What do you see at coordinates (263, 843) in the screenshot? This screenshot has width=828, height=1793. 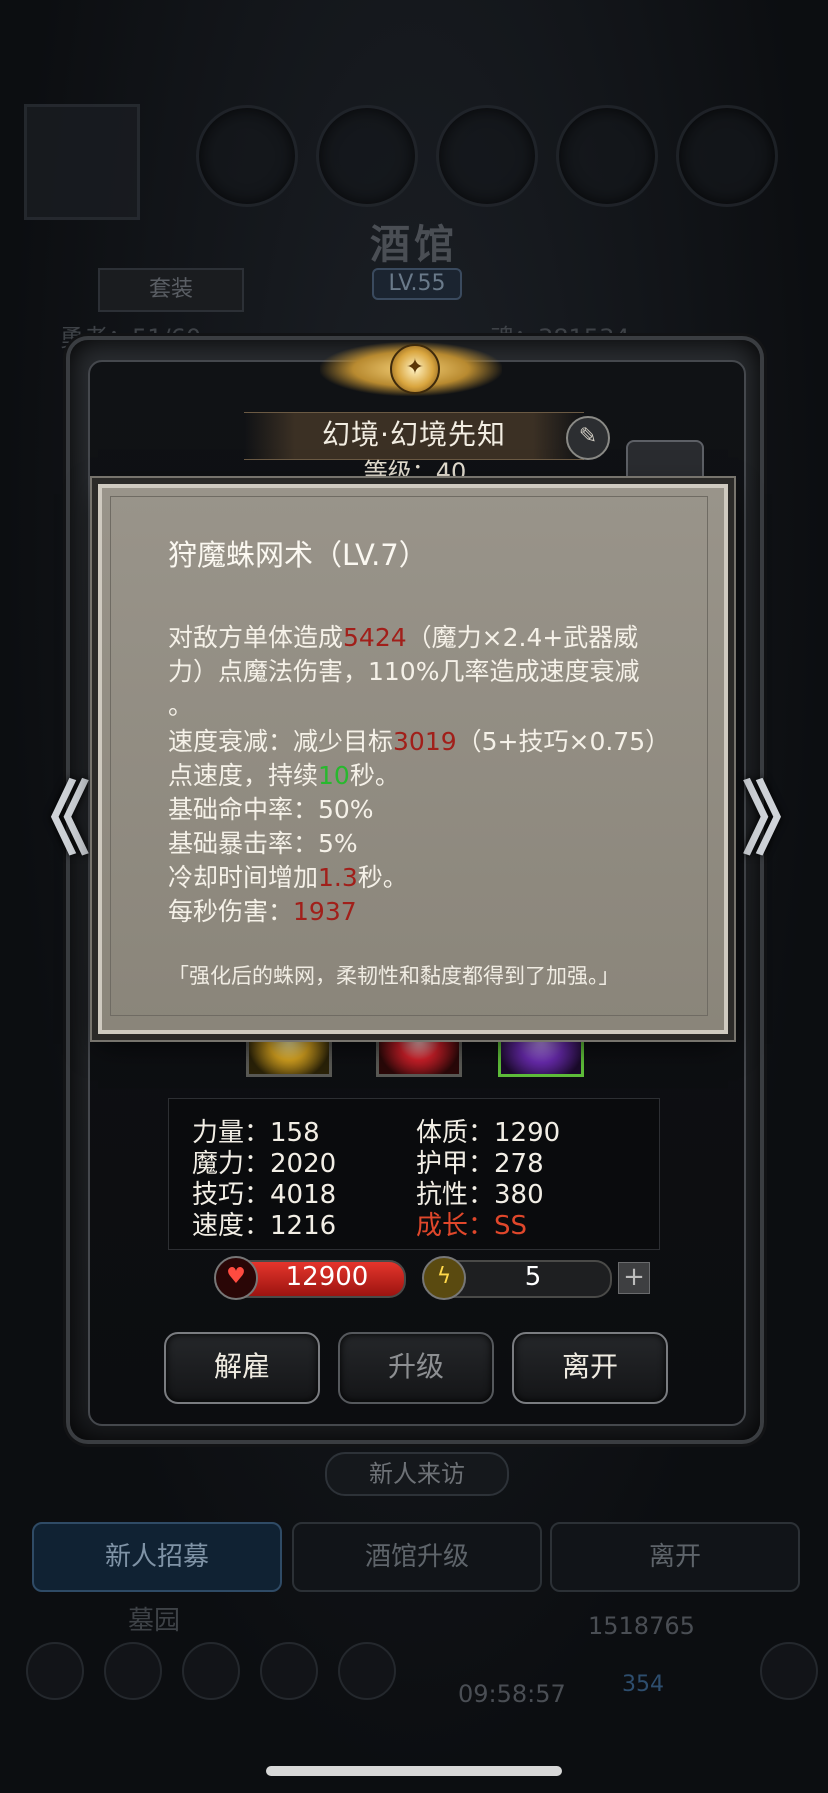 I see `crit-rate-line: 基础暴击率：5%` at bounding box center [263, 843].